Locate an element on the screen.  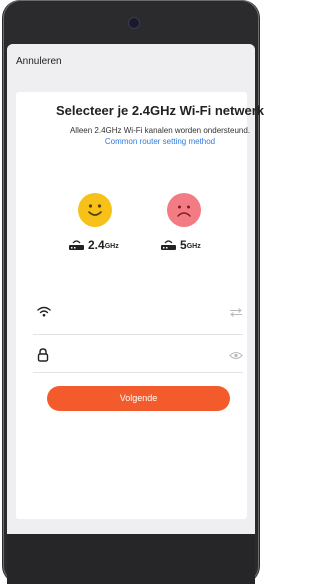
lock-icon is located at coordinates (43, 355).